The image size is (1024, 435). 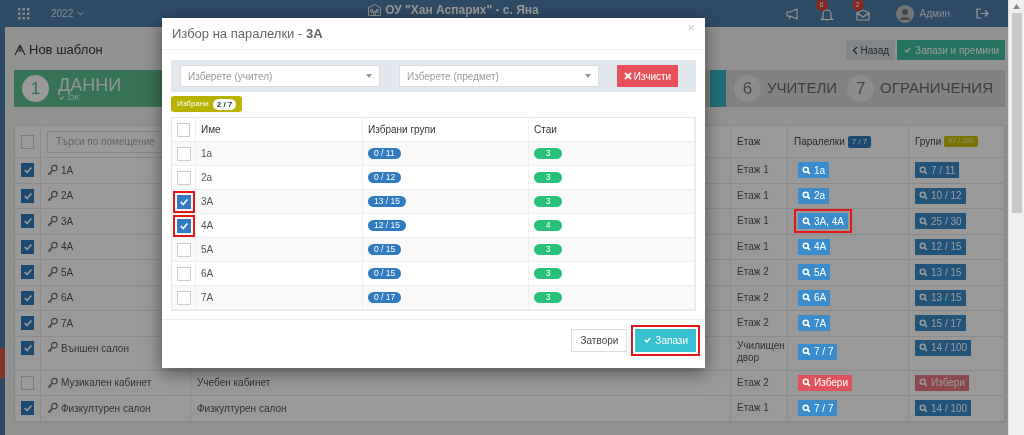 I want to click on column-header: Избрани групи, so click(x=402, y=130).